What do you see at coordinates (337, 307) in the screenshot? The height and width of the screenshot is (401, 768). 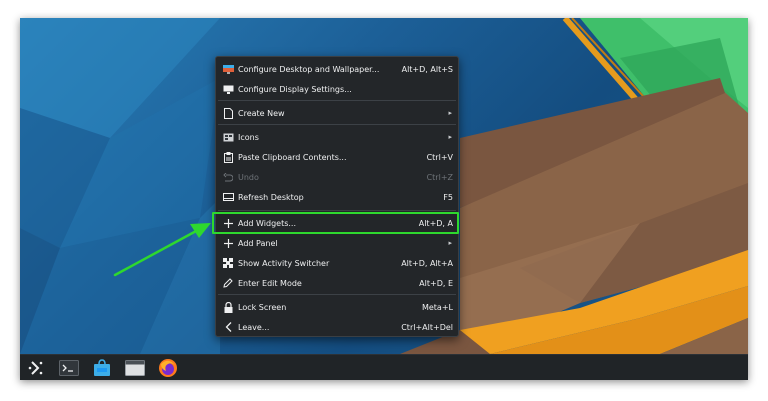 I see `menu-item-lock-screen: Lock Screen Meta+L` at bounding box center [337, 307].